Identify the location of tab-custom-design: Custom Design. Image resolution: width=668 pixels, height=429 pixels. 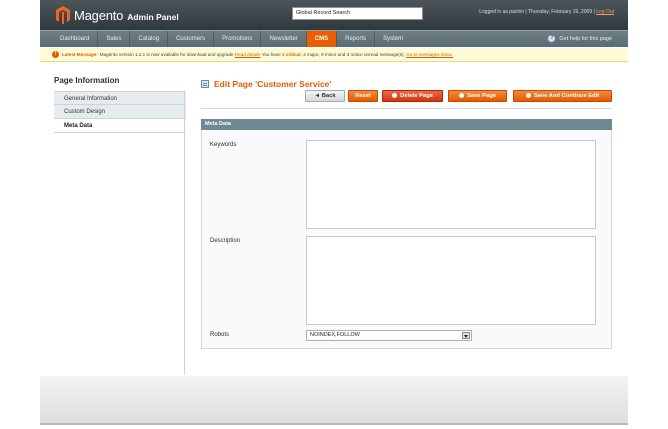
(120, 112).